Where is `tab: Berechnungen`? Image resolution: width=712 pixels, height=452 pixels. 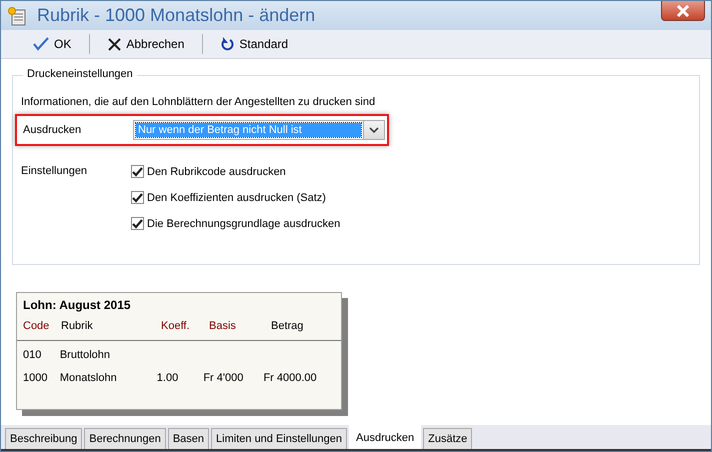 tab: Berechnungen is located at coordinates (125, 438).